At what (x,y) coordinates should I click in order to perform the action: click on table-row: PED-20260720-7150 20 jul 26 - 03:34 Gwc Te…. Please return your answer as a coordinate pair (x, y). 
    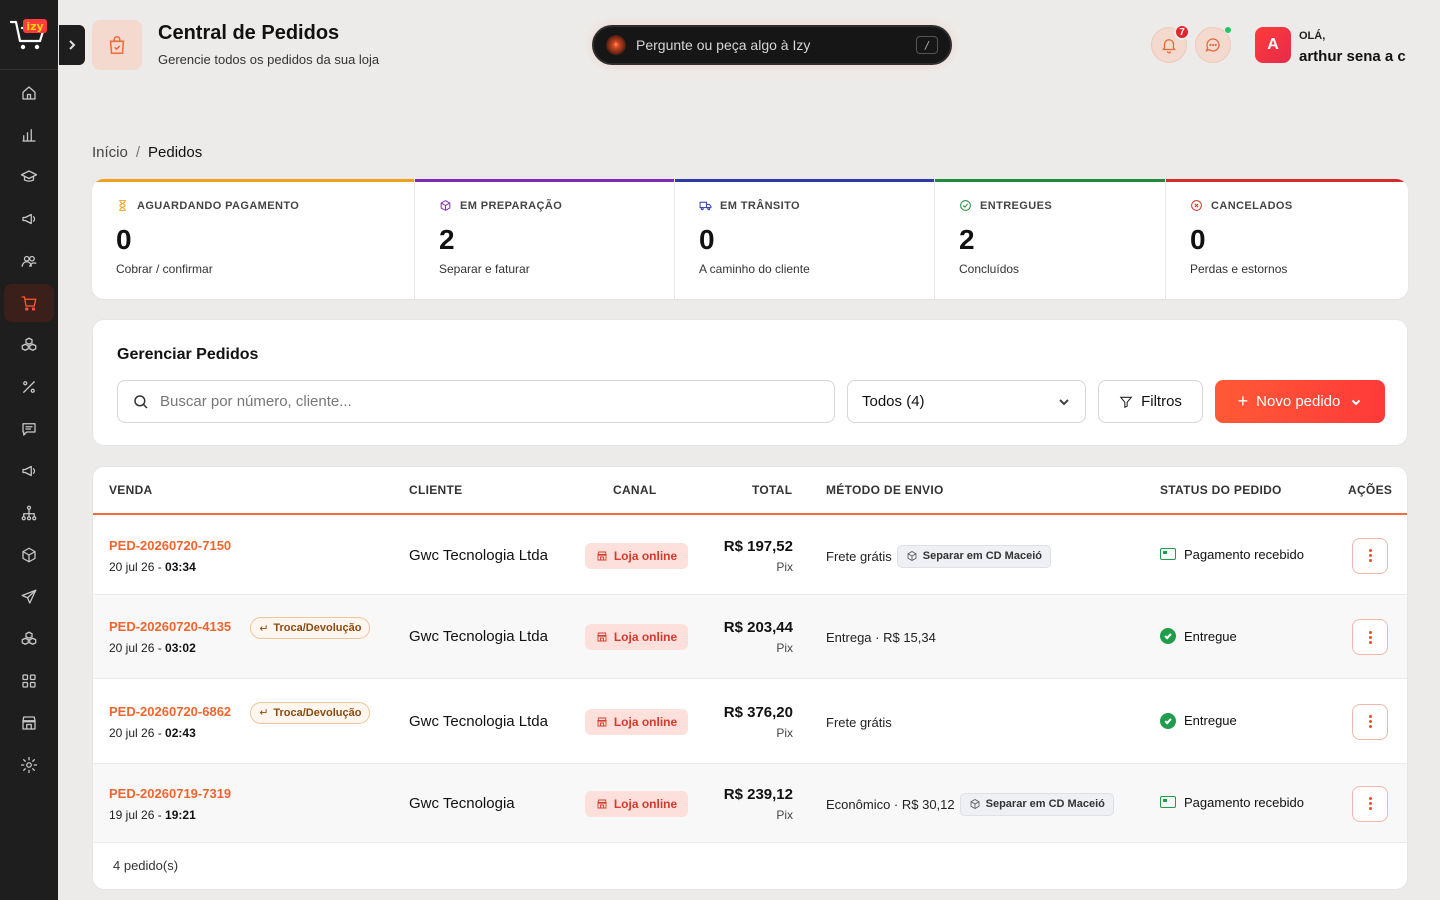
    Looking at the image, I should click on (750, 555).